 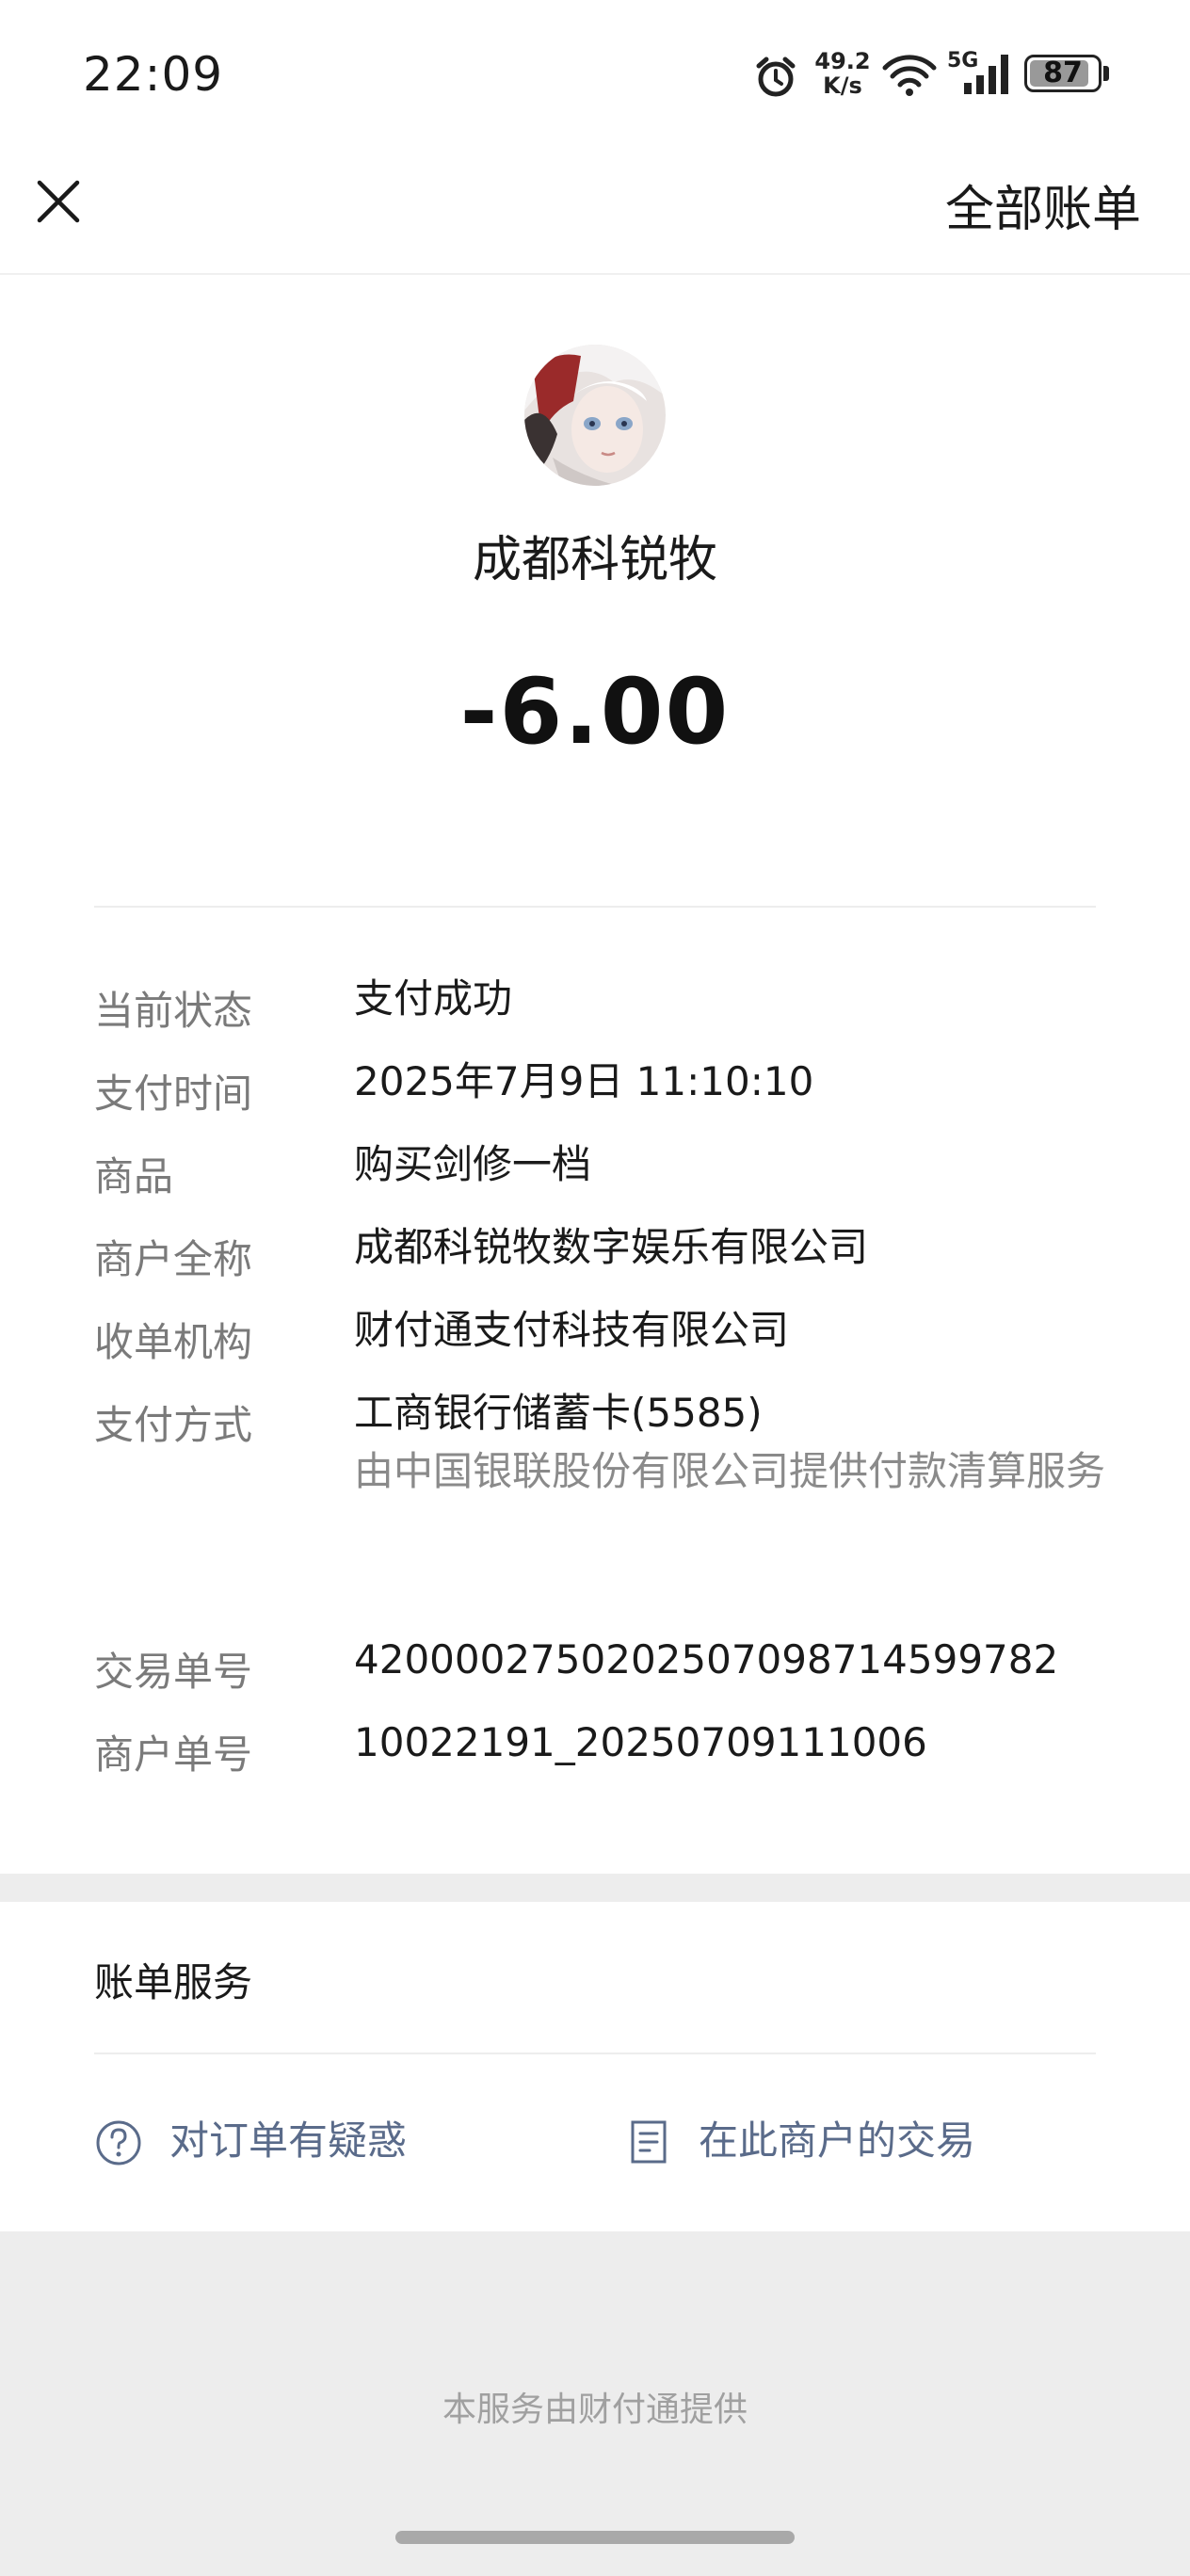 I want to click on home-indicator, so click(x=595, y=2537).